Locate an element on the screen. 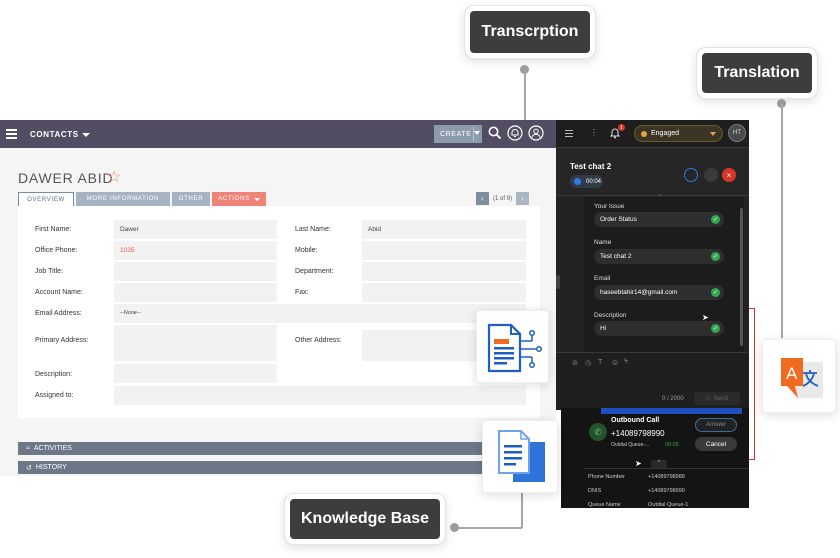 This screenshot has width=840, height=558. history-icon: ↺ is located at coordinates (29, 468).